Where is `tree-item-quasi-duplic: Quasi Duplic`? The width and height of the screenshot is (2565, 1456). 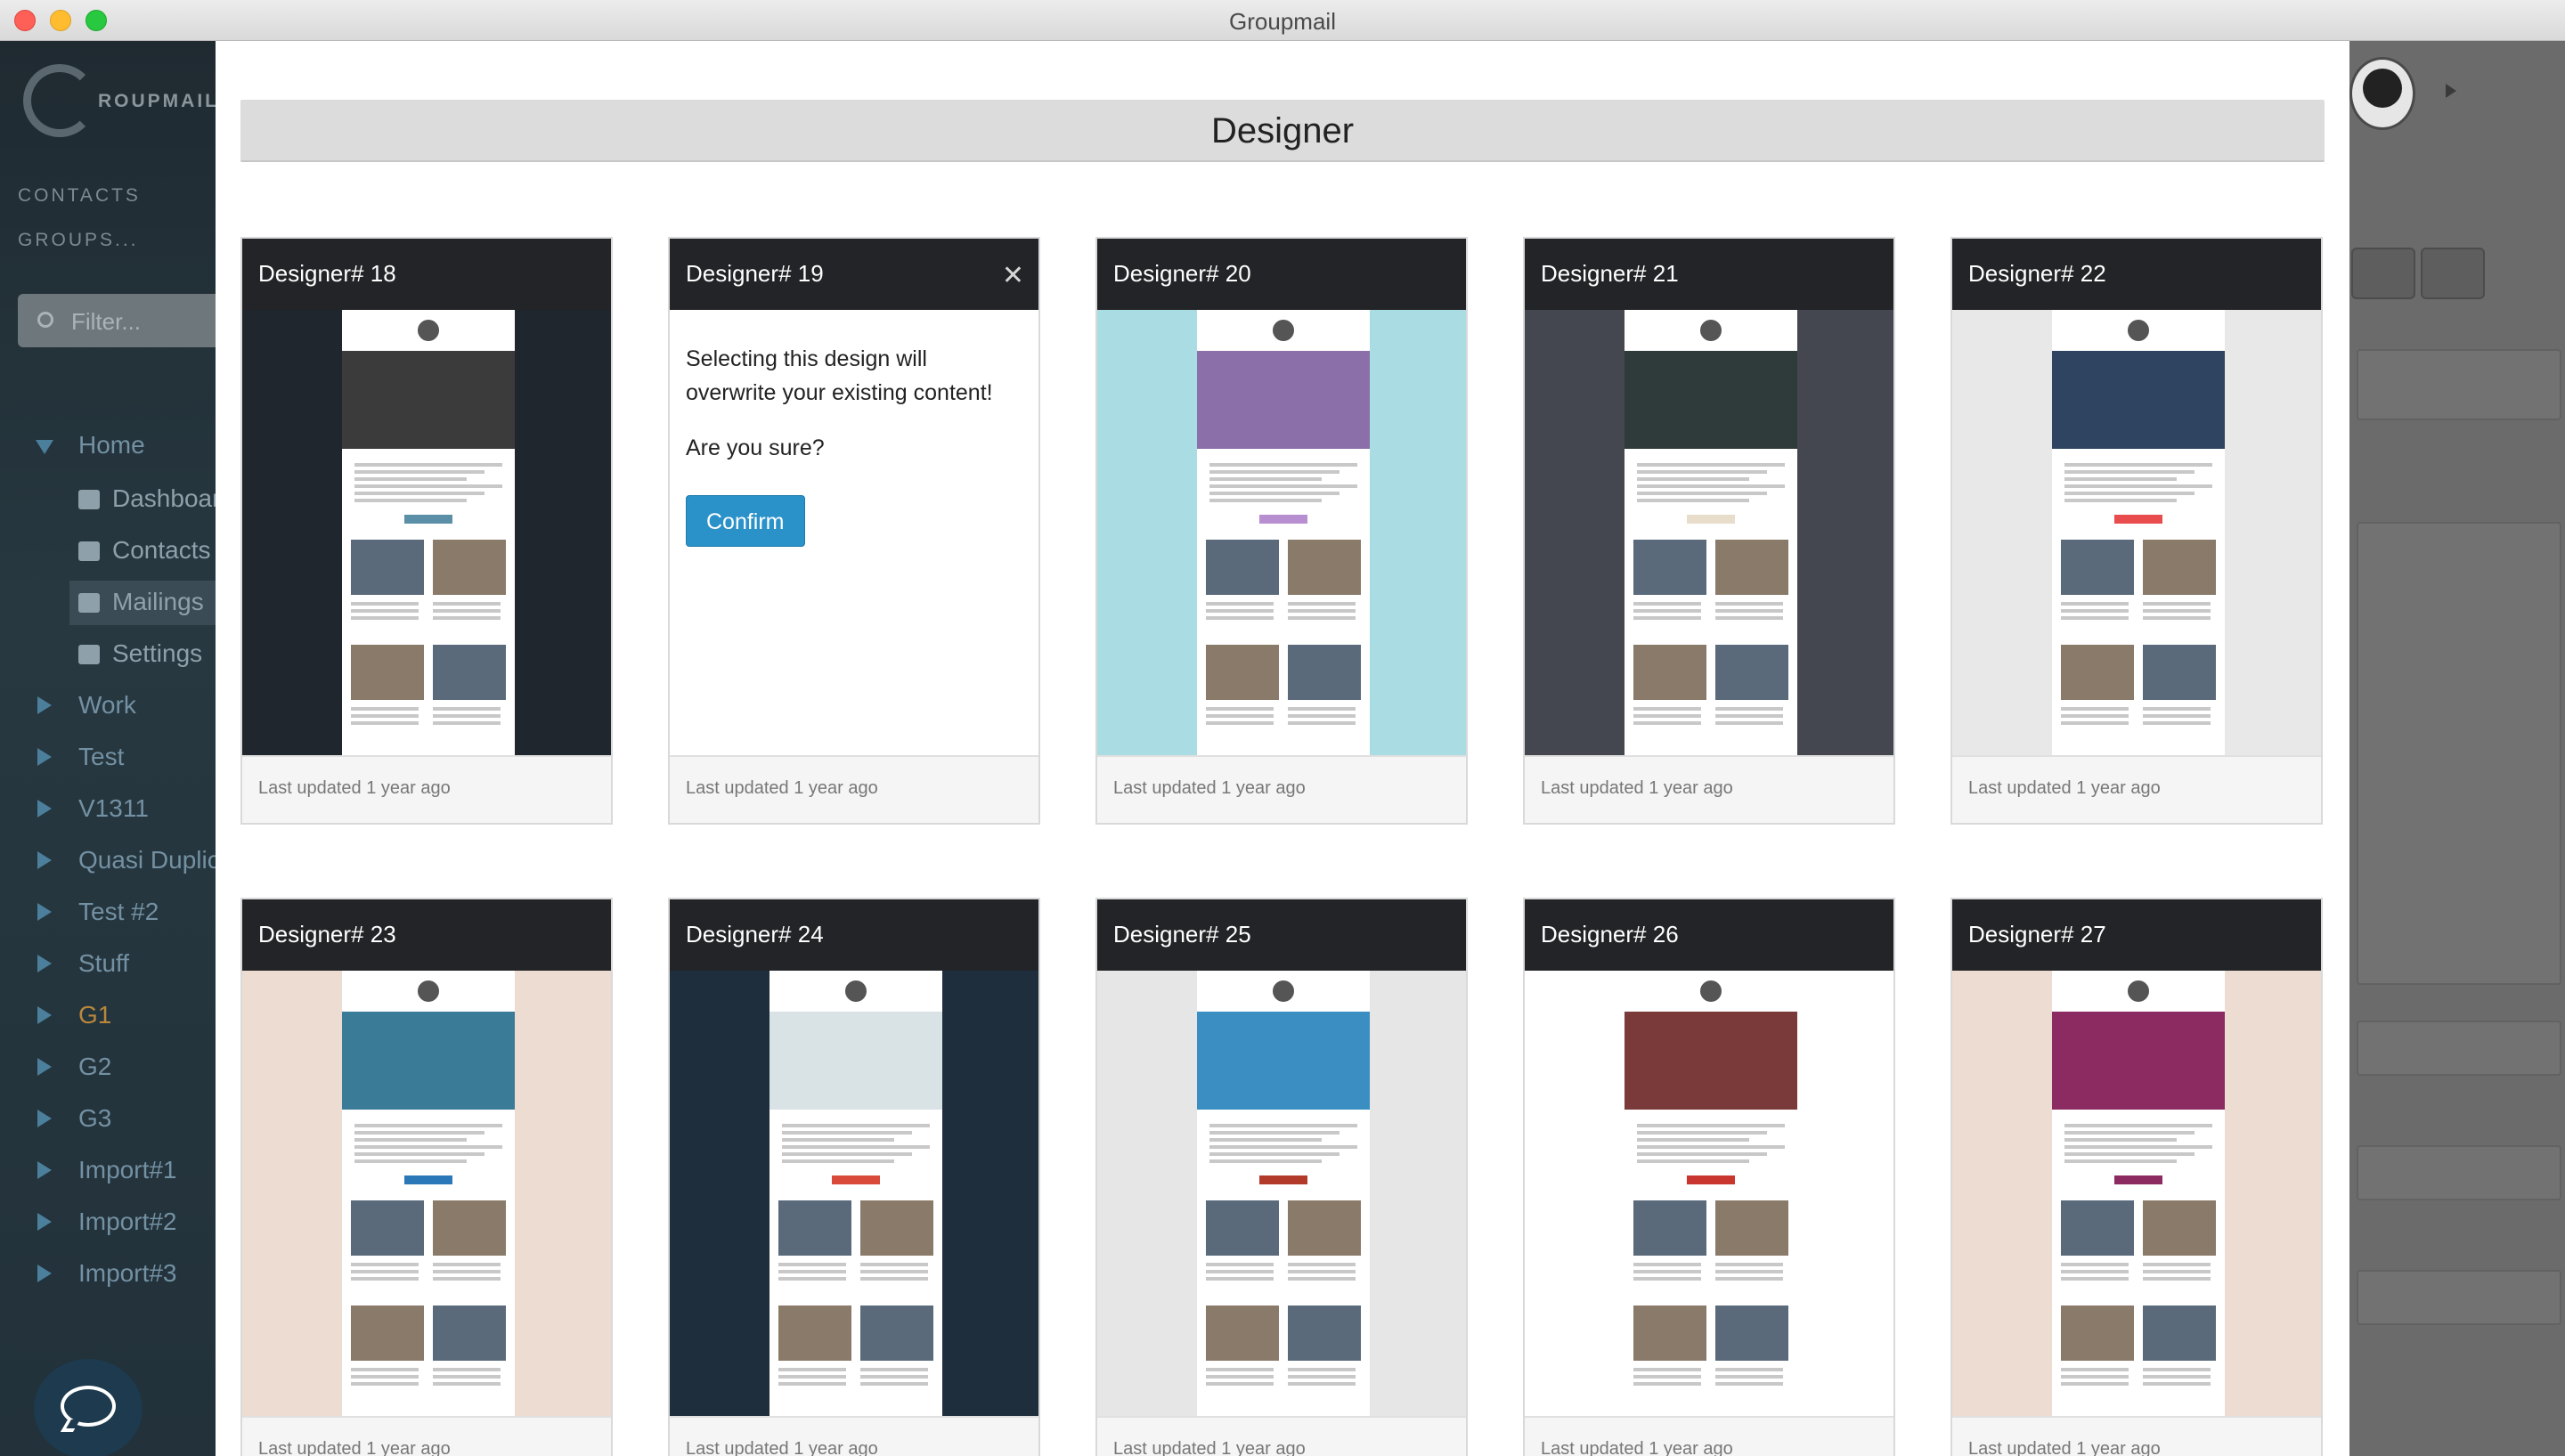 tree-item-quasi-duplic: Quasi Duplic is located at coordinates (108, 863).